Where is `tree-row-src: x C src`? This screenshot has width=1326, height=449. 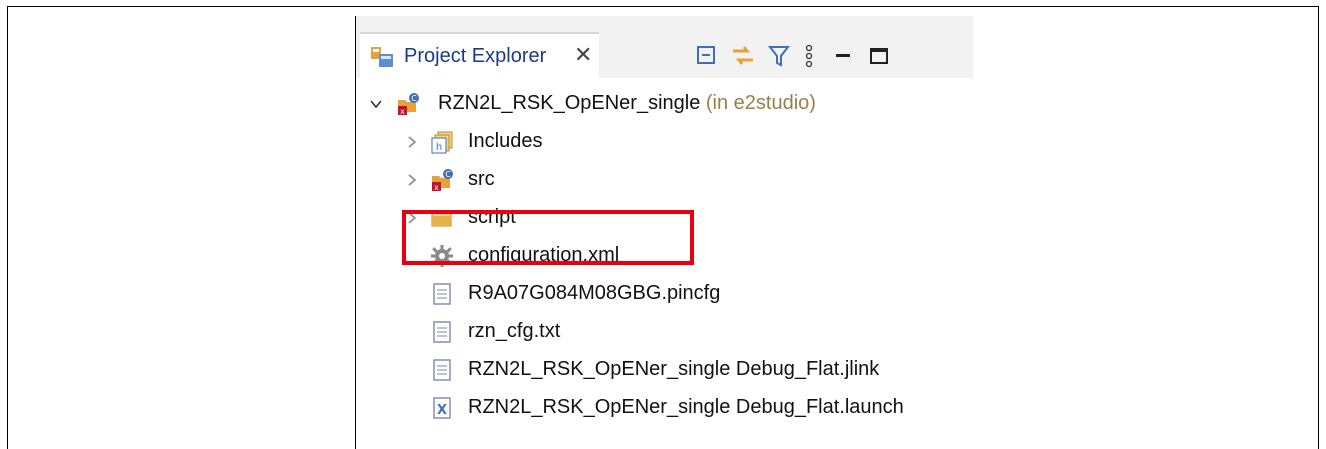 tree-row-src: x C src is located at coordinates (664, 181).